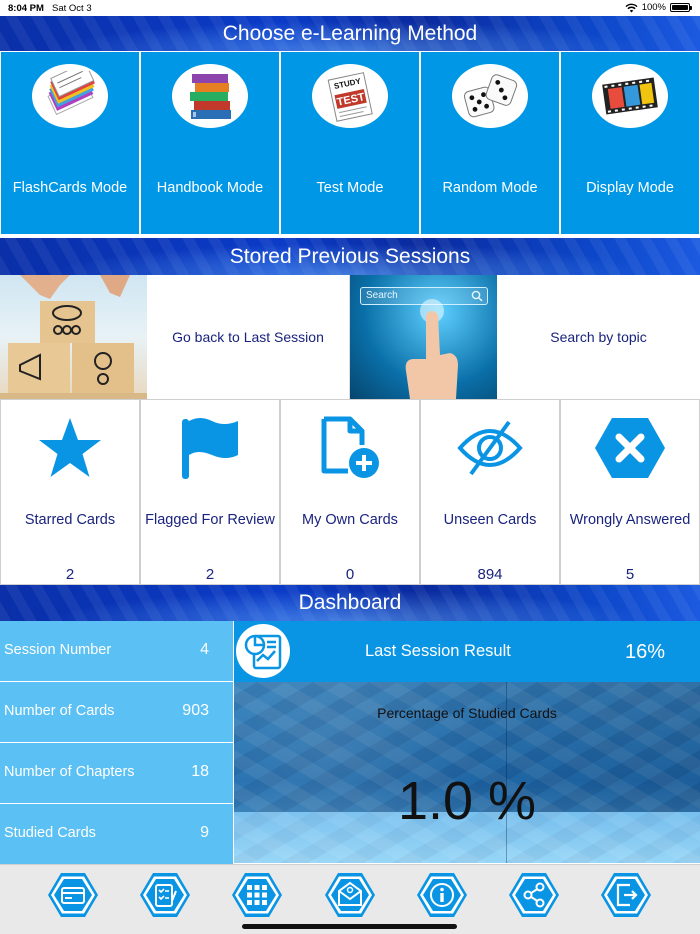 The image size is (700, 934). I want to click on stat-label: Flagged For Review, so click(210, 520).